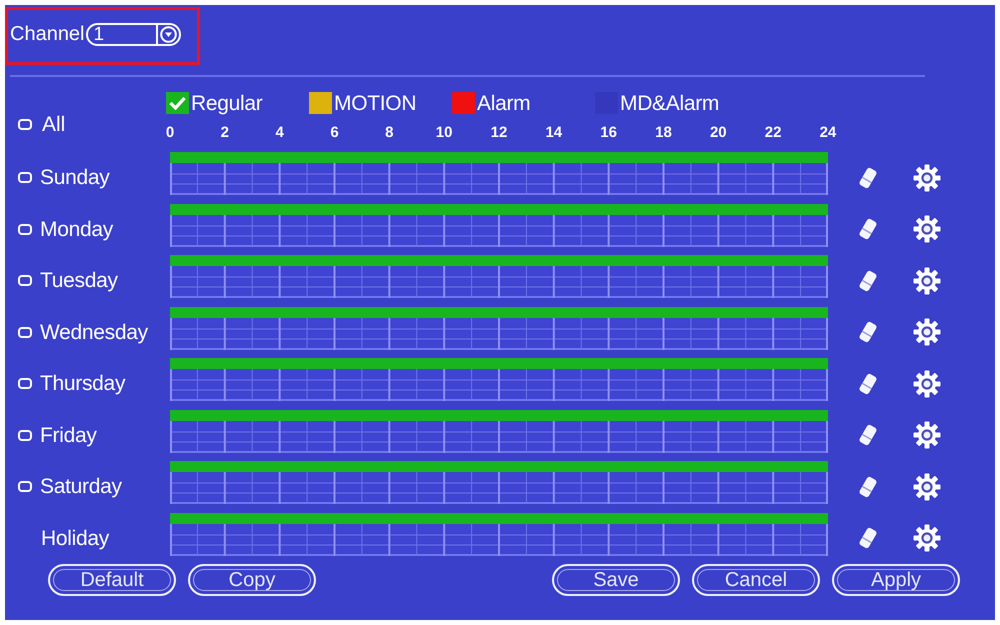  I want to click on hour-label: 6, so click(334, 133).